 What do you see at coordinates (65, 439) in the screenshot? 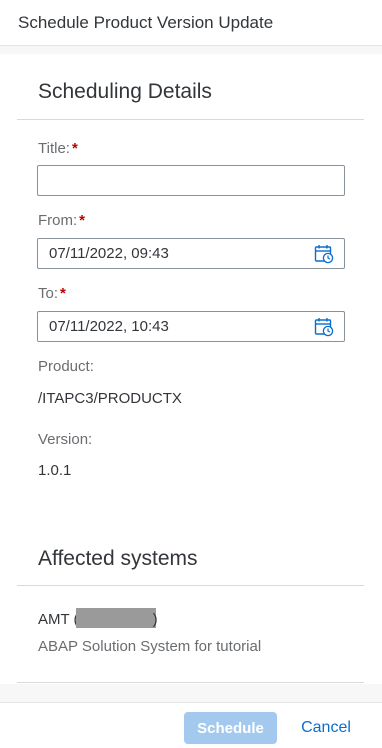
I see `version-label: Version:` at bounding box center [65, 439].